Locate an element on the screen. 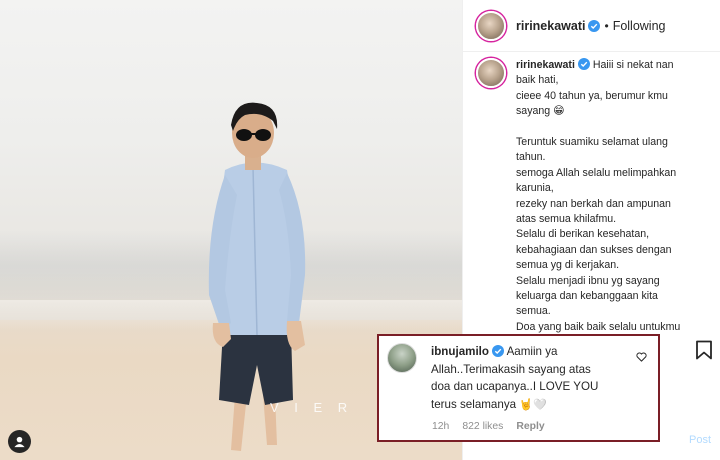 This screenshot has width=720, height=460. comment-line: Allah..Terimakasih sayang atas is located at coordinates (511, 369).